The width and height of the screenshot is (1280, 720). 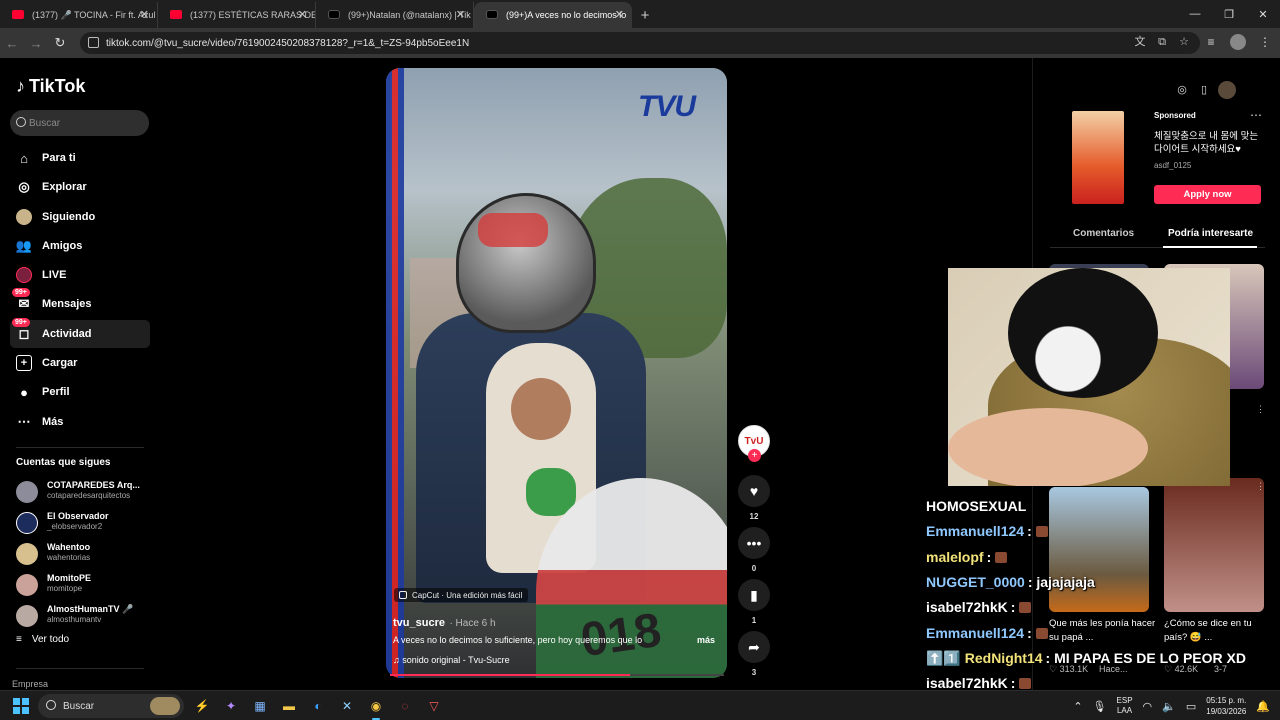 I want to click on caption-more-button: más, so click(x=706, y=640).